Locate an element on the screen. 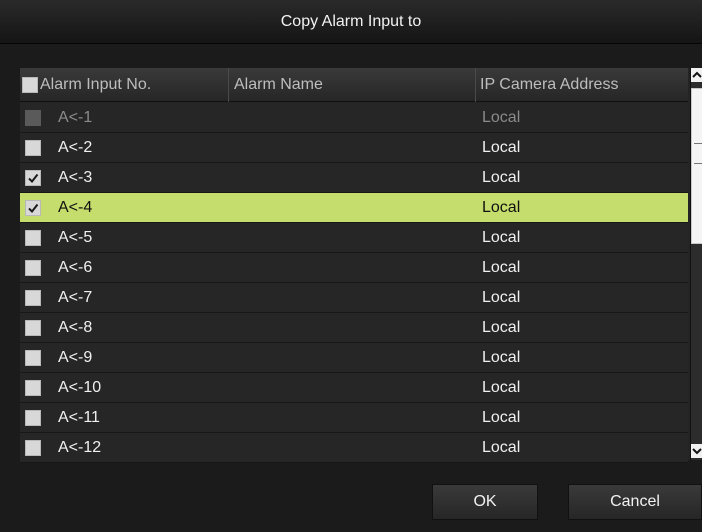  column-header-label: Alarm Input No. is located at coordinates (96, 84).